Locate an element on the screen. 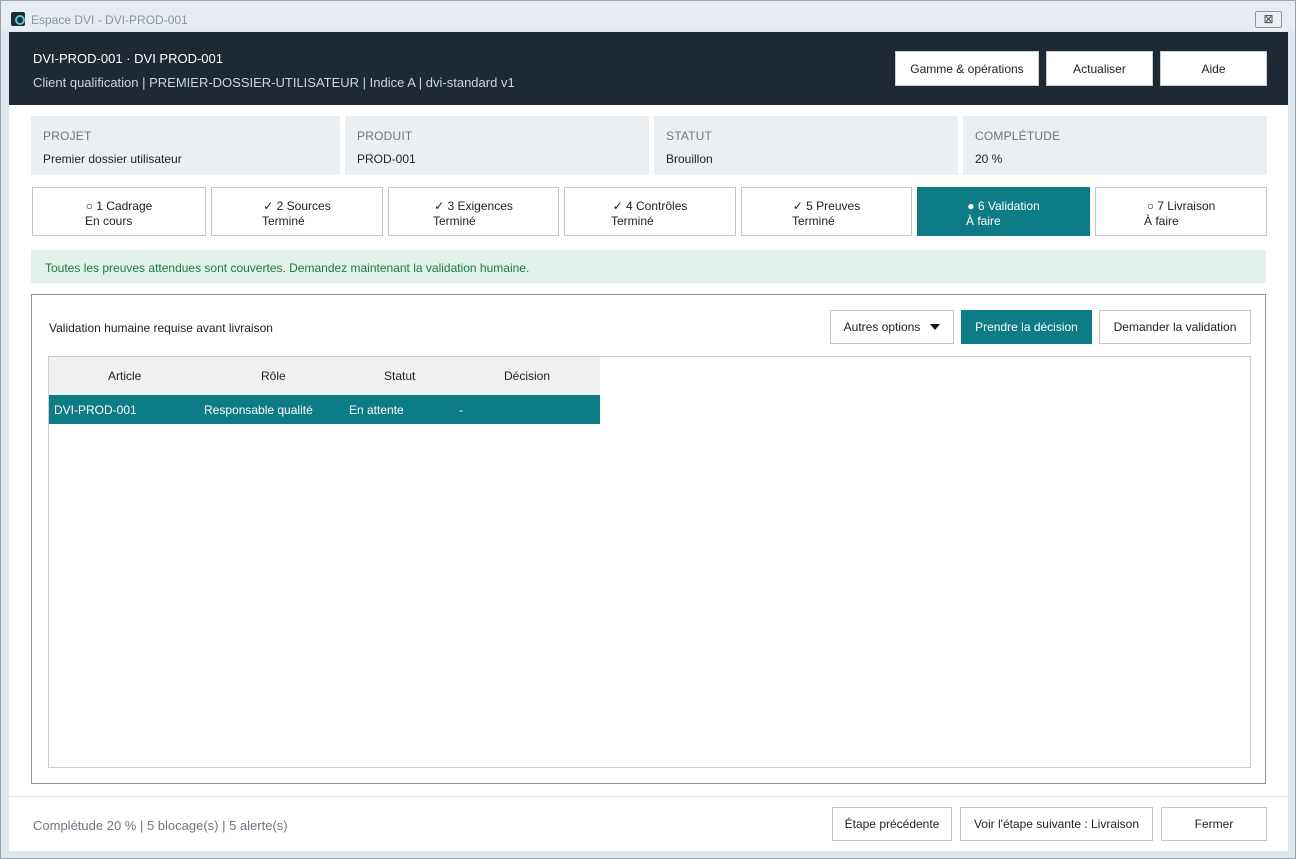 This screenshot has width=1296, height=859. window-close-button: ⊠ is located at coordinates (1268, 19).